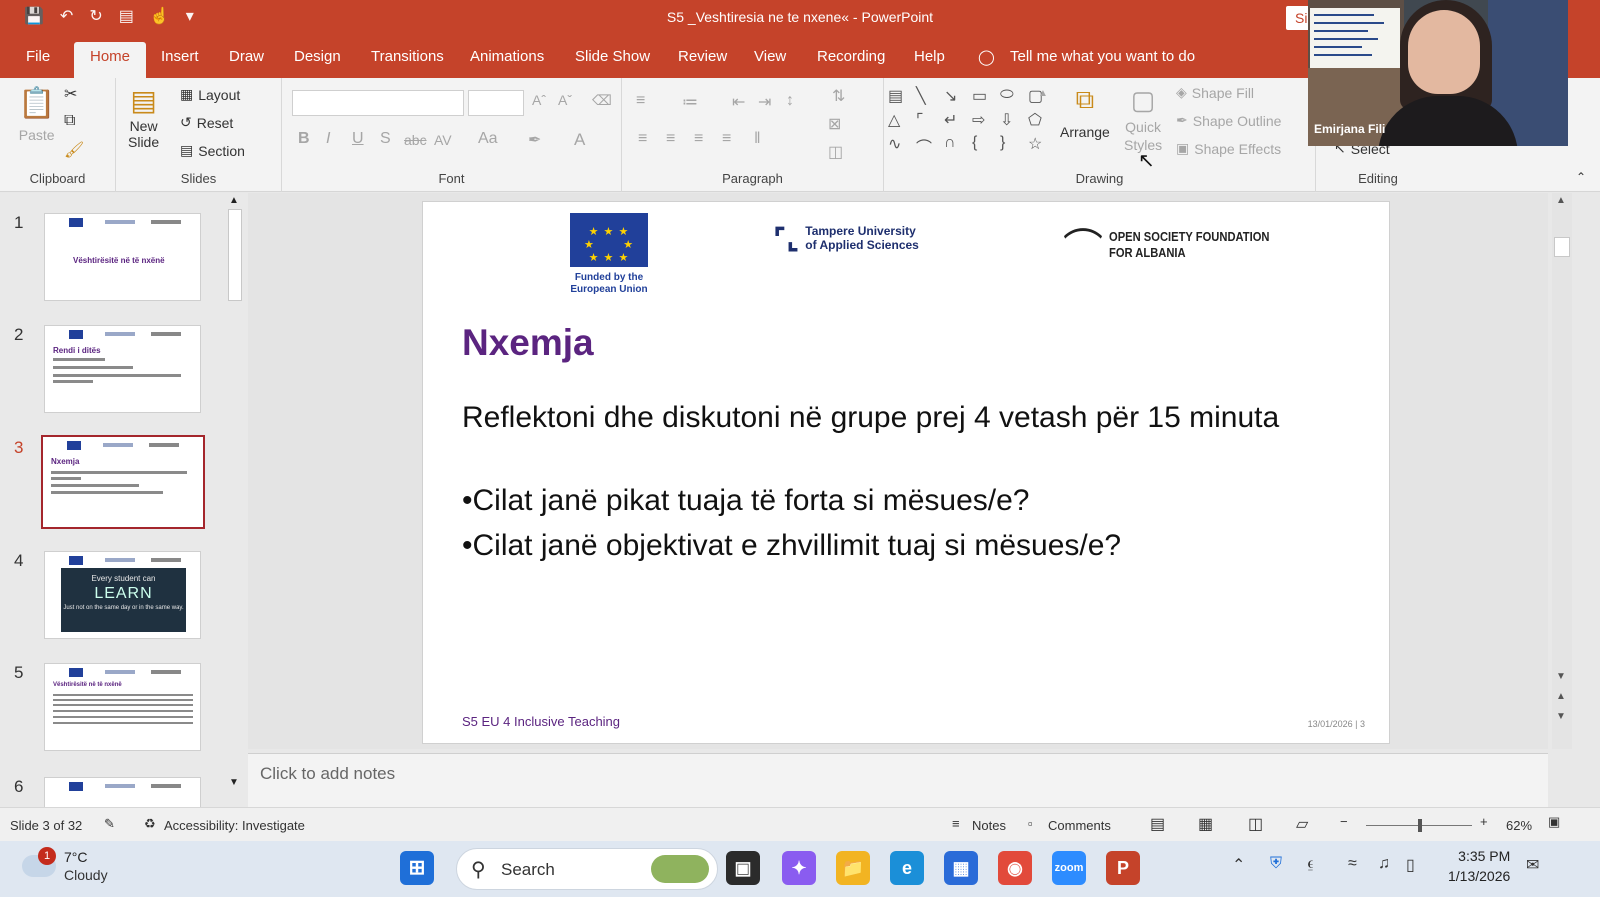  What do you see at coordinates (1040, 146) in the screenshot?
I see `star-shape-icon: ☆` at bounding box center [1040, 146].